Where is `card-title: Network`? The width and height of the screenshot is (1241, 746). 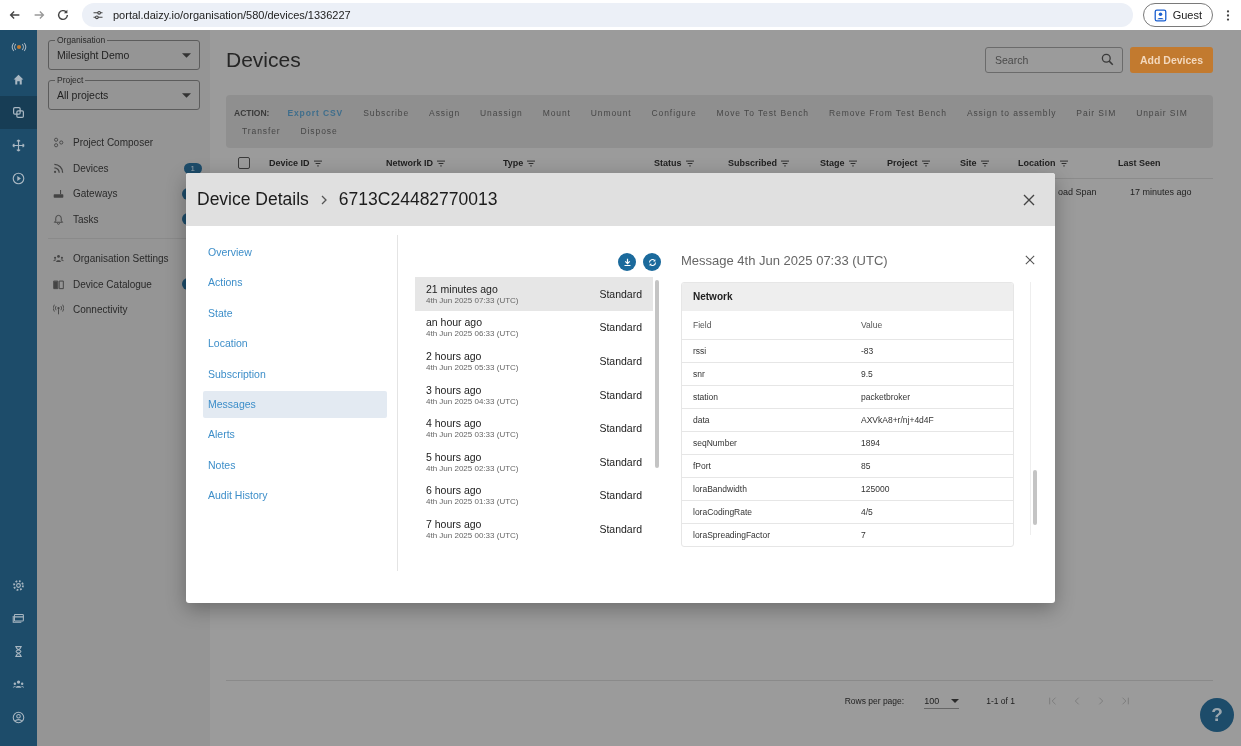
card-title: Network is located at coordinates (847, 297).